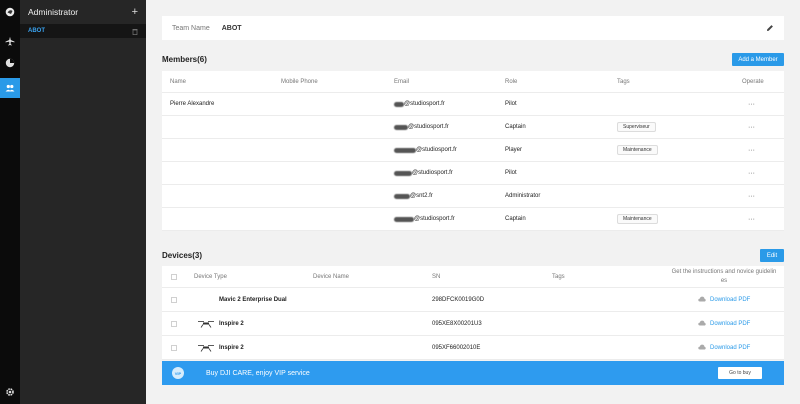 The width and height of the screenshot is (800, 404). I want to click on icon-rail, so click(10, 202).